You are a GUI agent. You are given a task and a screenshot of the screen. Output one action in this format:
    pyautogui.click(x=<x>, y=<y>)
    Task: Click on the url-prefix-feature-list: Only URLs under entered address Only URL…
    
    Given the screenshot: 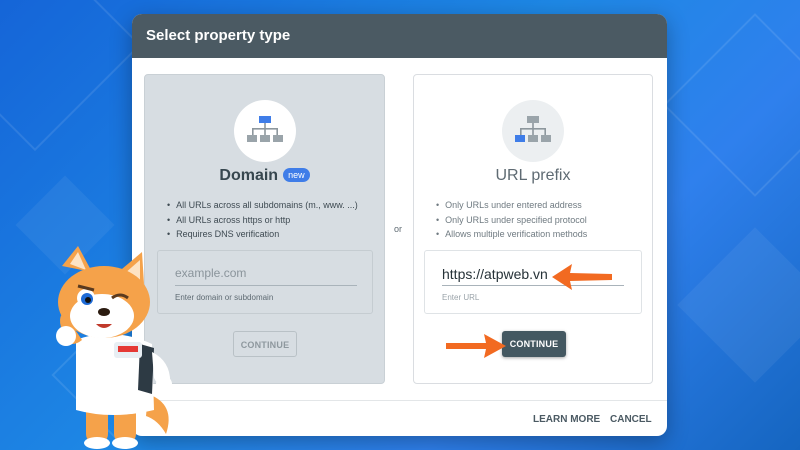 What is the action you would take?
    pyautogui.click(x=511, y=220)
    